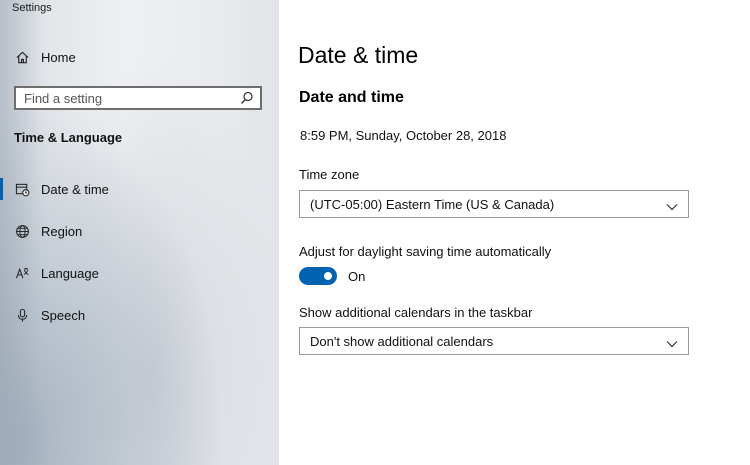 The width and height of the screenshot is (750, 465). What do you see at coordinates (58, 57) in the screenshot?
I see `sidebar-item-home-label: Home` at bounding box center [58, 57].